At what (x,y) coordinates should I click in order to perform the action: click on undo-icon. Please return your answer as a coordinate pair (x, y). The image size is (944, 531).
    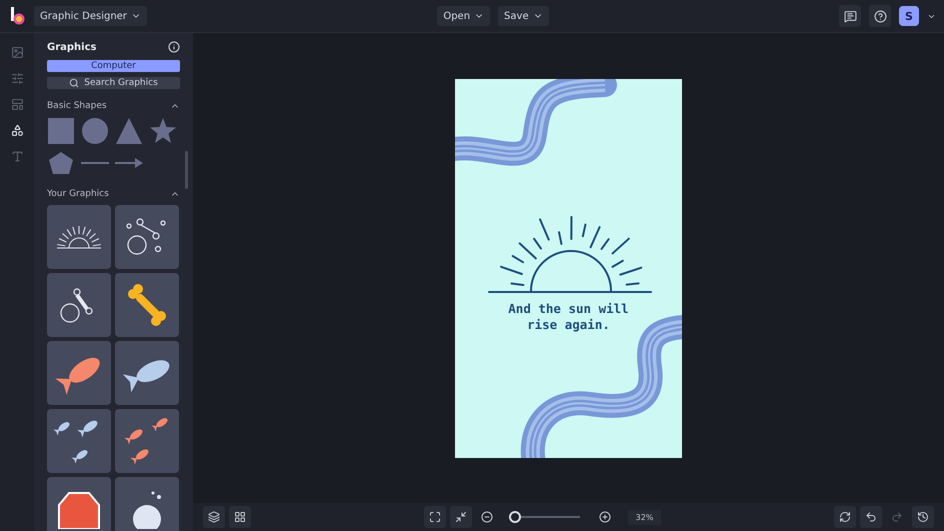
    Looking at the image, I should click on (871, 517).